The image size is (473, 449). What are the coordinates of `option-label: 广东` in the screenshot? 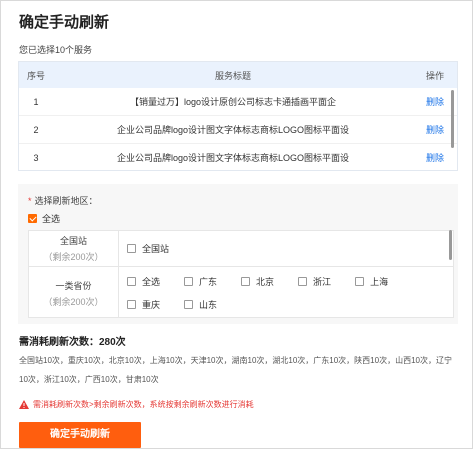 It's located at (208, 282).